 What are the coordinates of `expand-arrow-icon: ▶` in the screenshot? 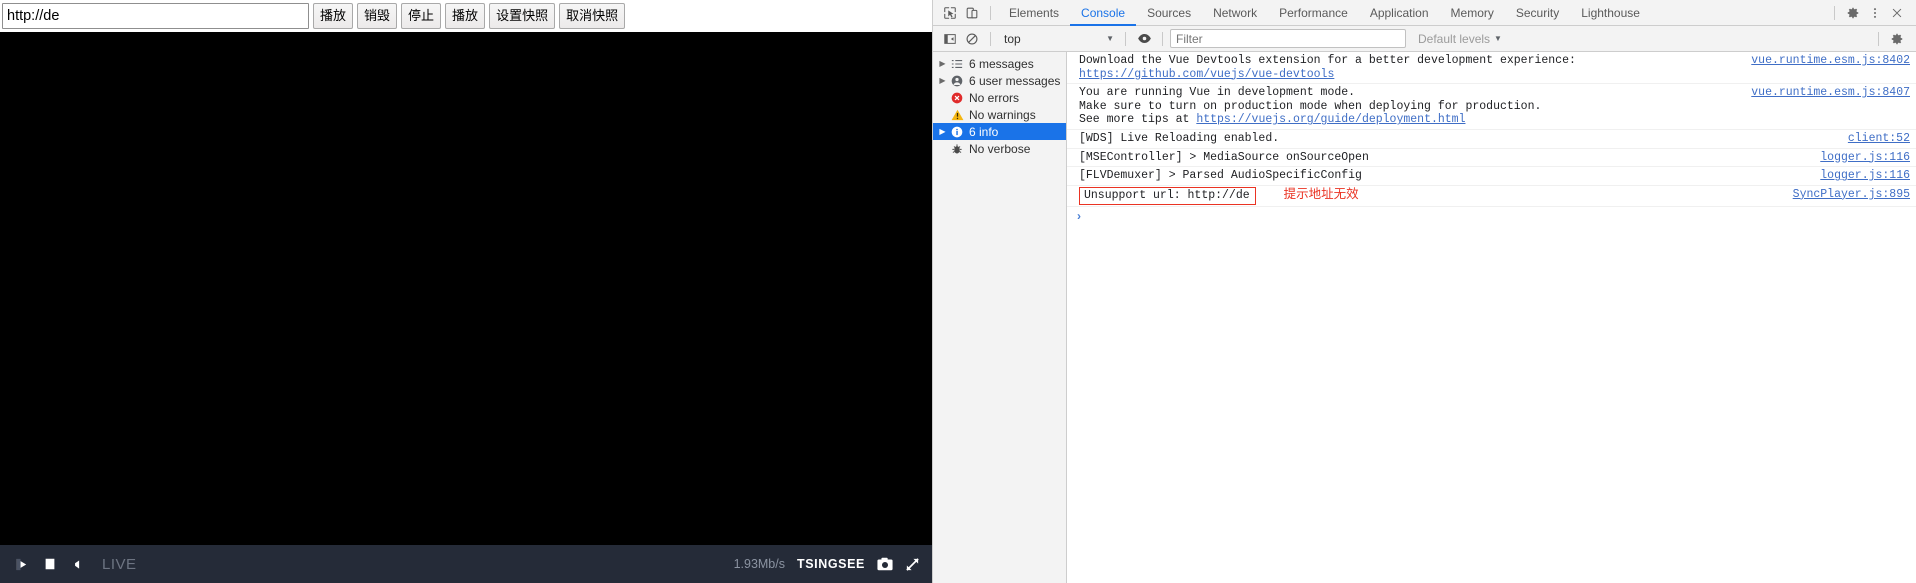 It's located at (942, 63).